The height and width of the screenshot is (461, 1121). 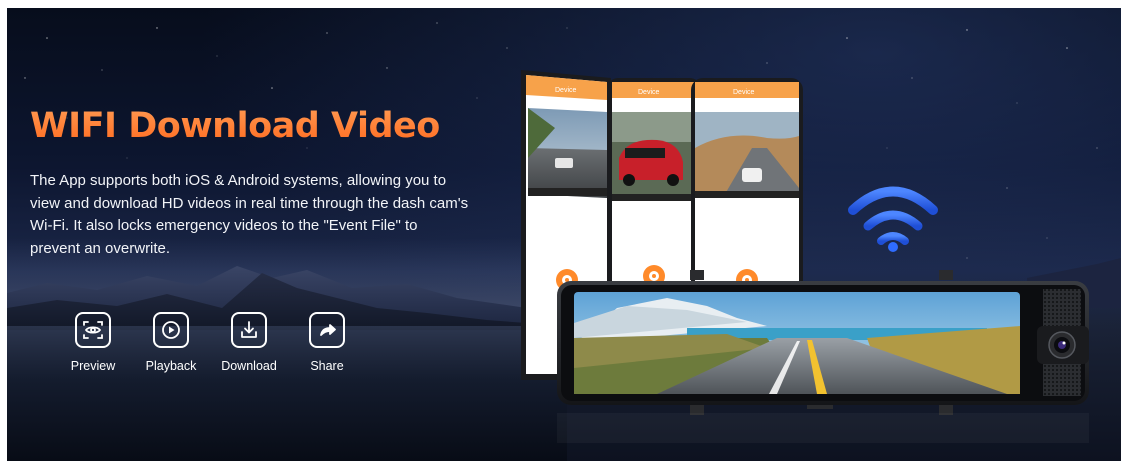 I want to click on phone-2: Device, so click(x=654, y=185).